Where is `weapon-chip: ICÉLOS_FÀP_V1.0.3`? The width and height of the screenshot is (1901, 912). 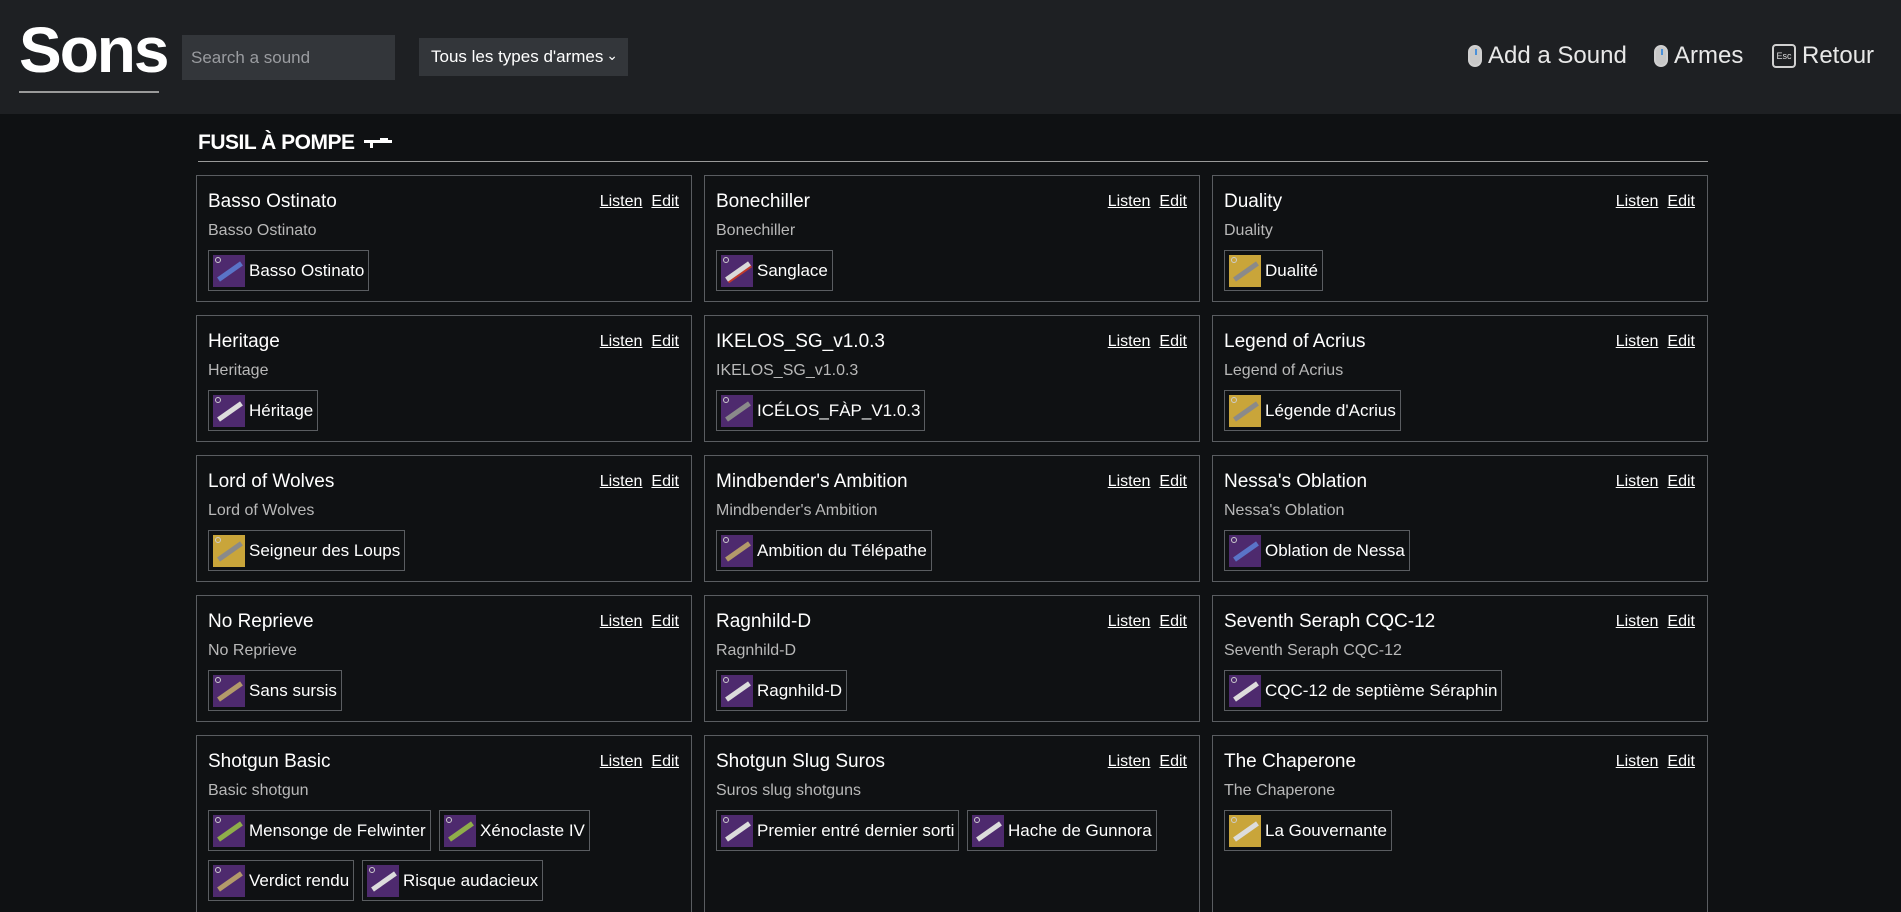 weapon-chip: ICÉLOS_FÀP_V1.0.3 is located at coordinates (821, 410).